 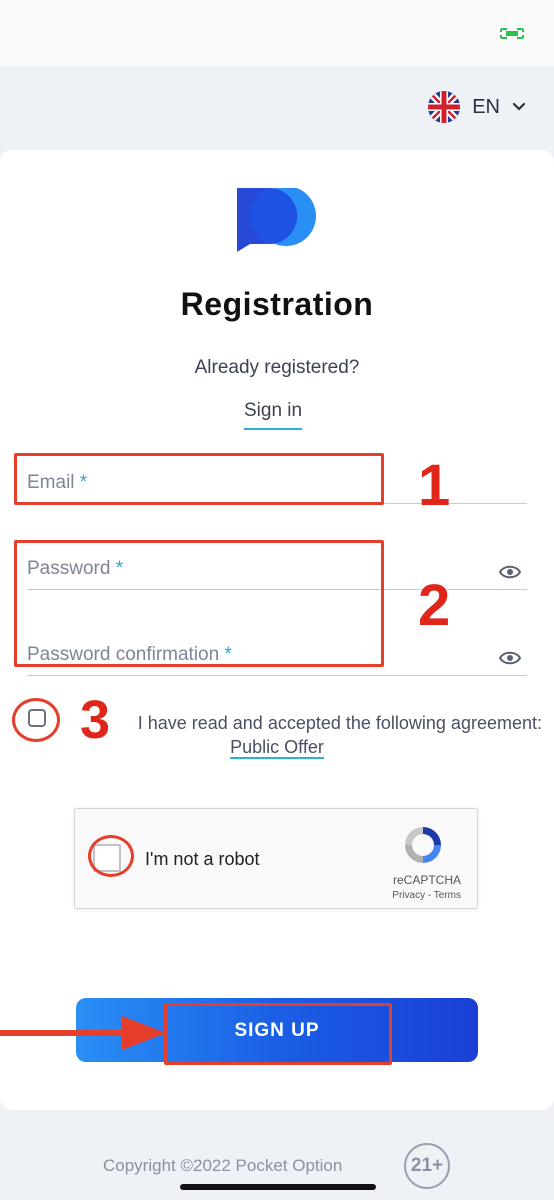 I want to click on recaptcha-icon, so click(x=423, y=845).